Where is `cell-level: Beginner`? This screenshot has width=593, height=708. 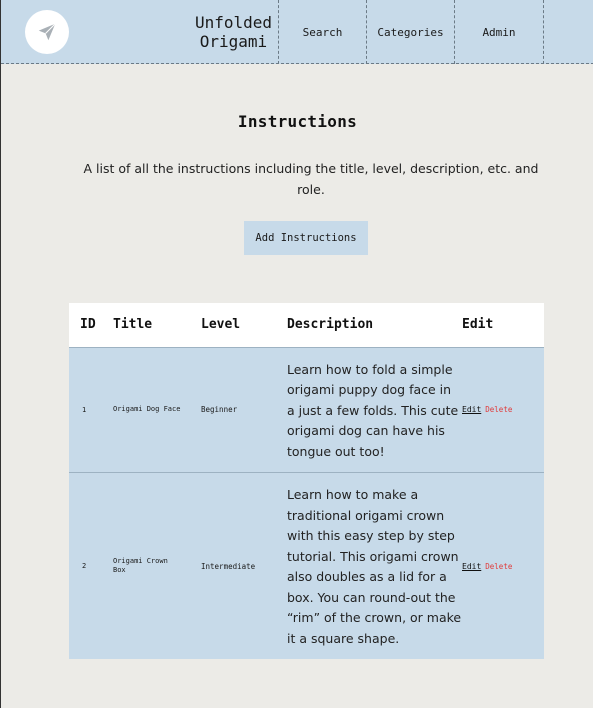 cell-level: Beginner is located at coordinates (219, 410).